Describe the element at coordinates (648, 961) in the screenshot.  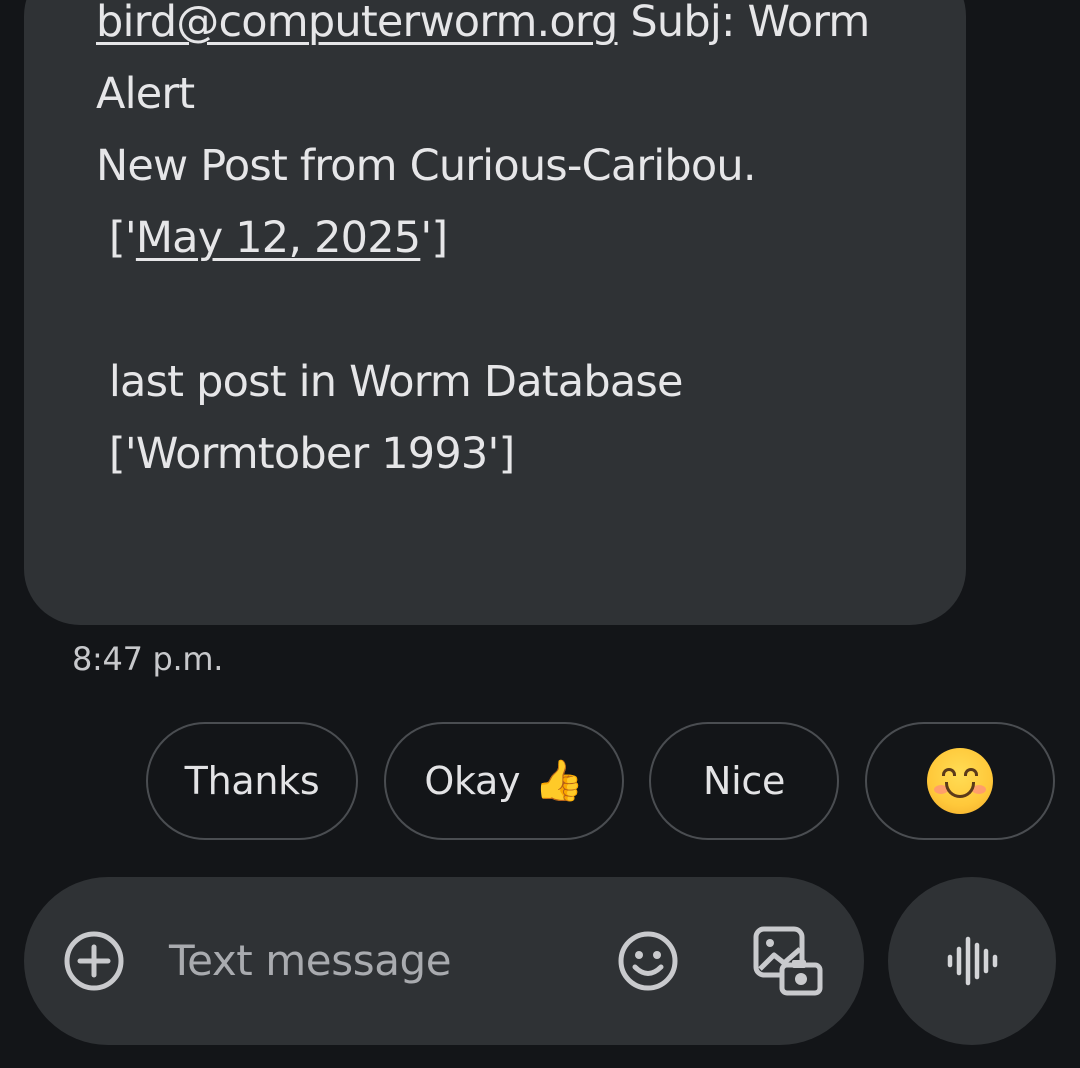
I see `emoji-icon` at that location.